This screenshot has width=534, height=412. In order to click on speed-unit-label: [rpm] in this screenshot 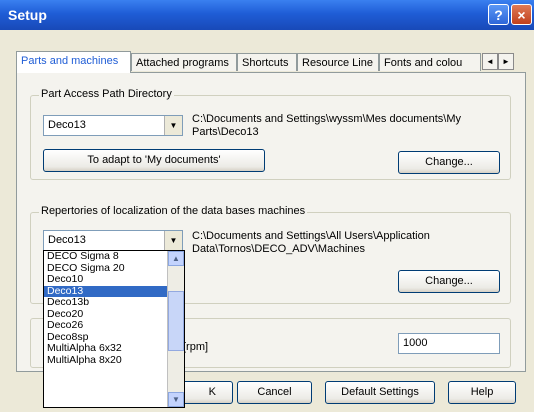, I will do `click(196, 347)`.